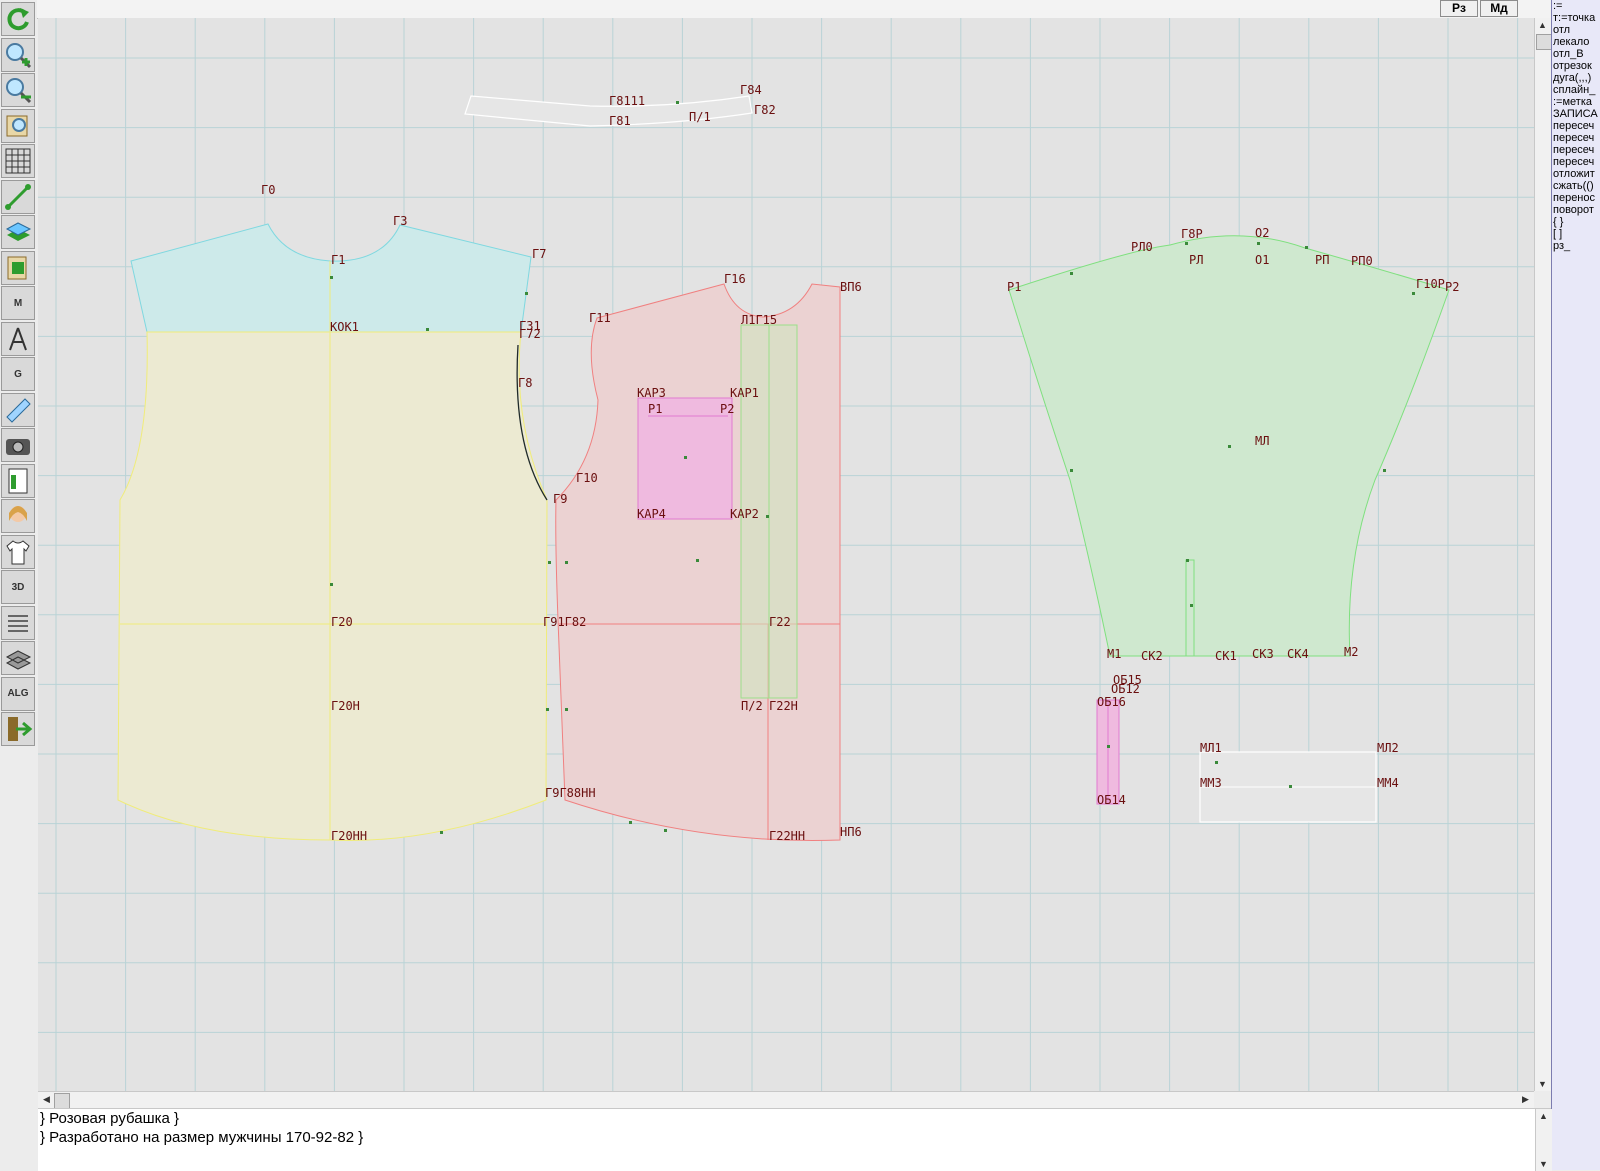 The image size is (1600, 1171). I want to click on label-ob16: ОБ16, so click(1111, 702).